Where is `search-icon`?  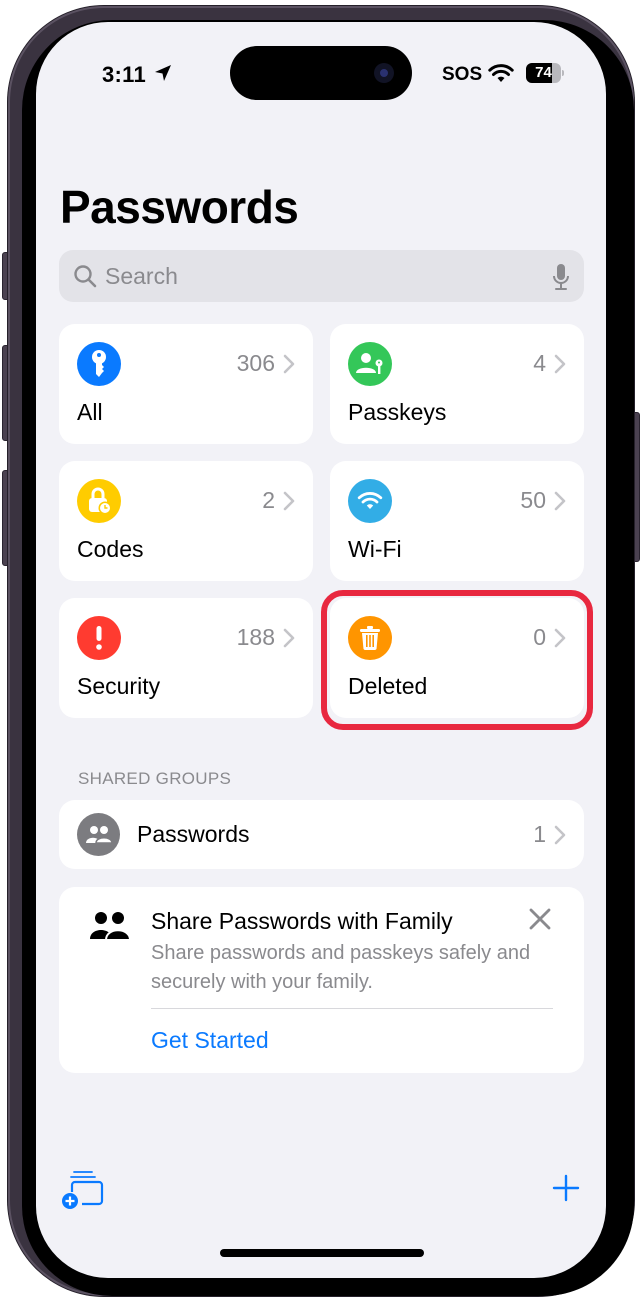
search-icon is located at coordinates (85, 276).